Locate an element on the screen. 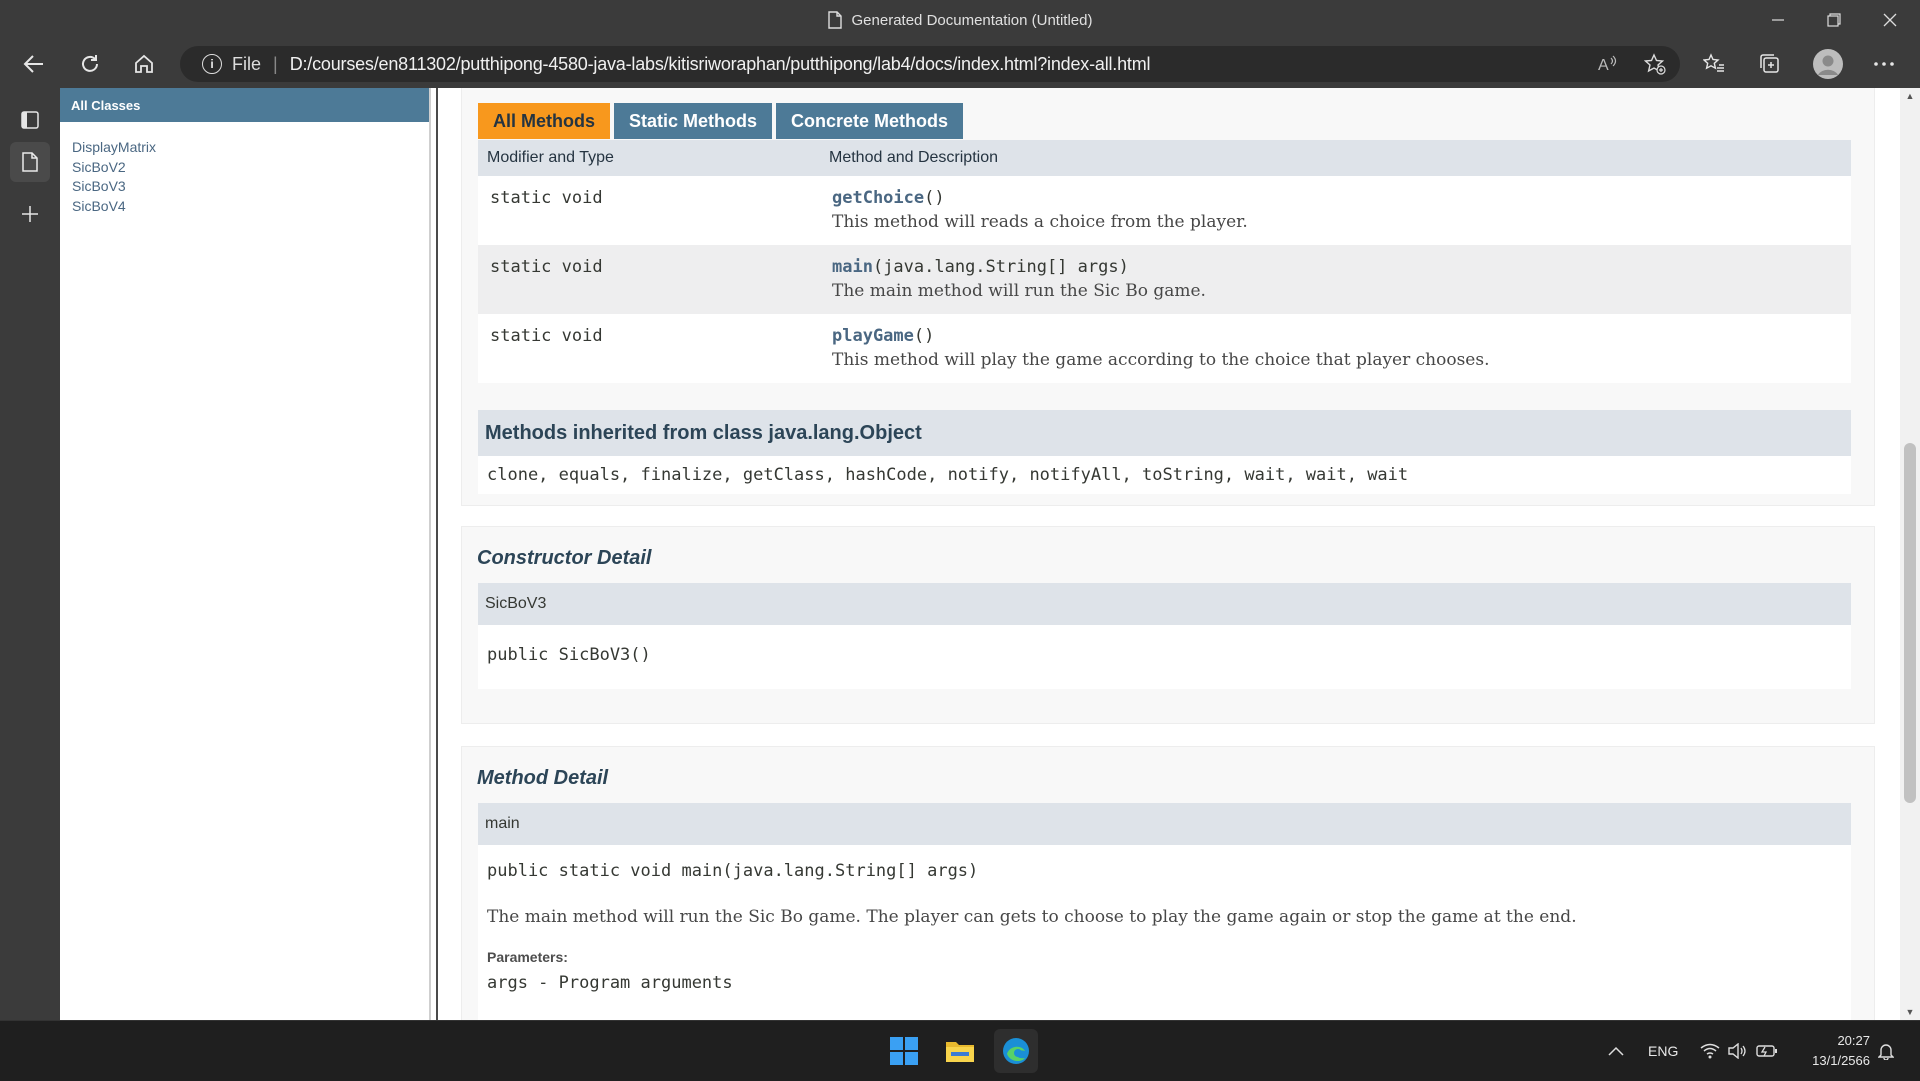 The height and width of the screenshot is (1081, 1920). frame-divider is located at coordinates (434, 554).